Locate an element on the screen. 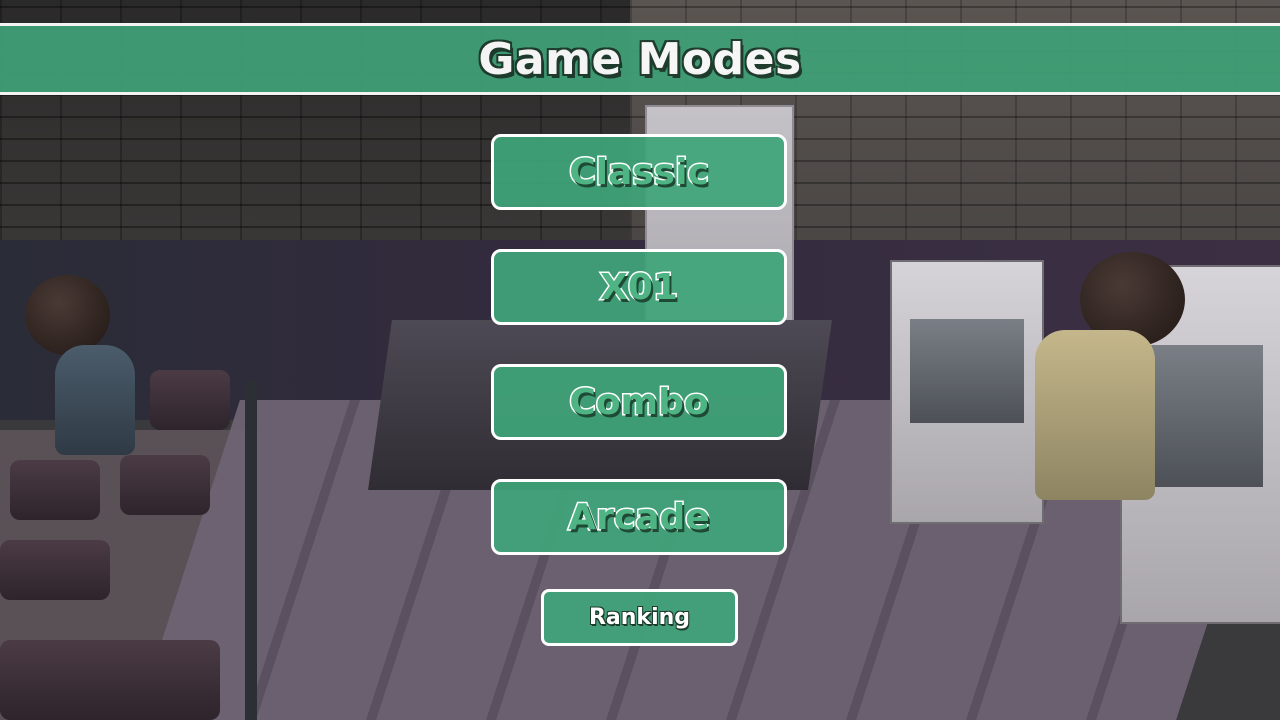  combo-mode-button: Combo is located at coordinates (639, 402).